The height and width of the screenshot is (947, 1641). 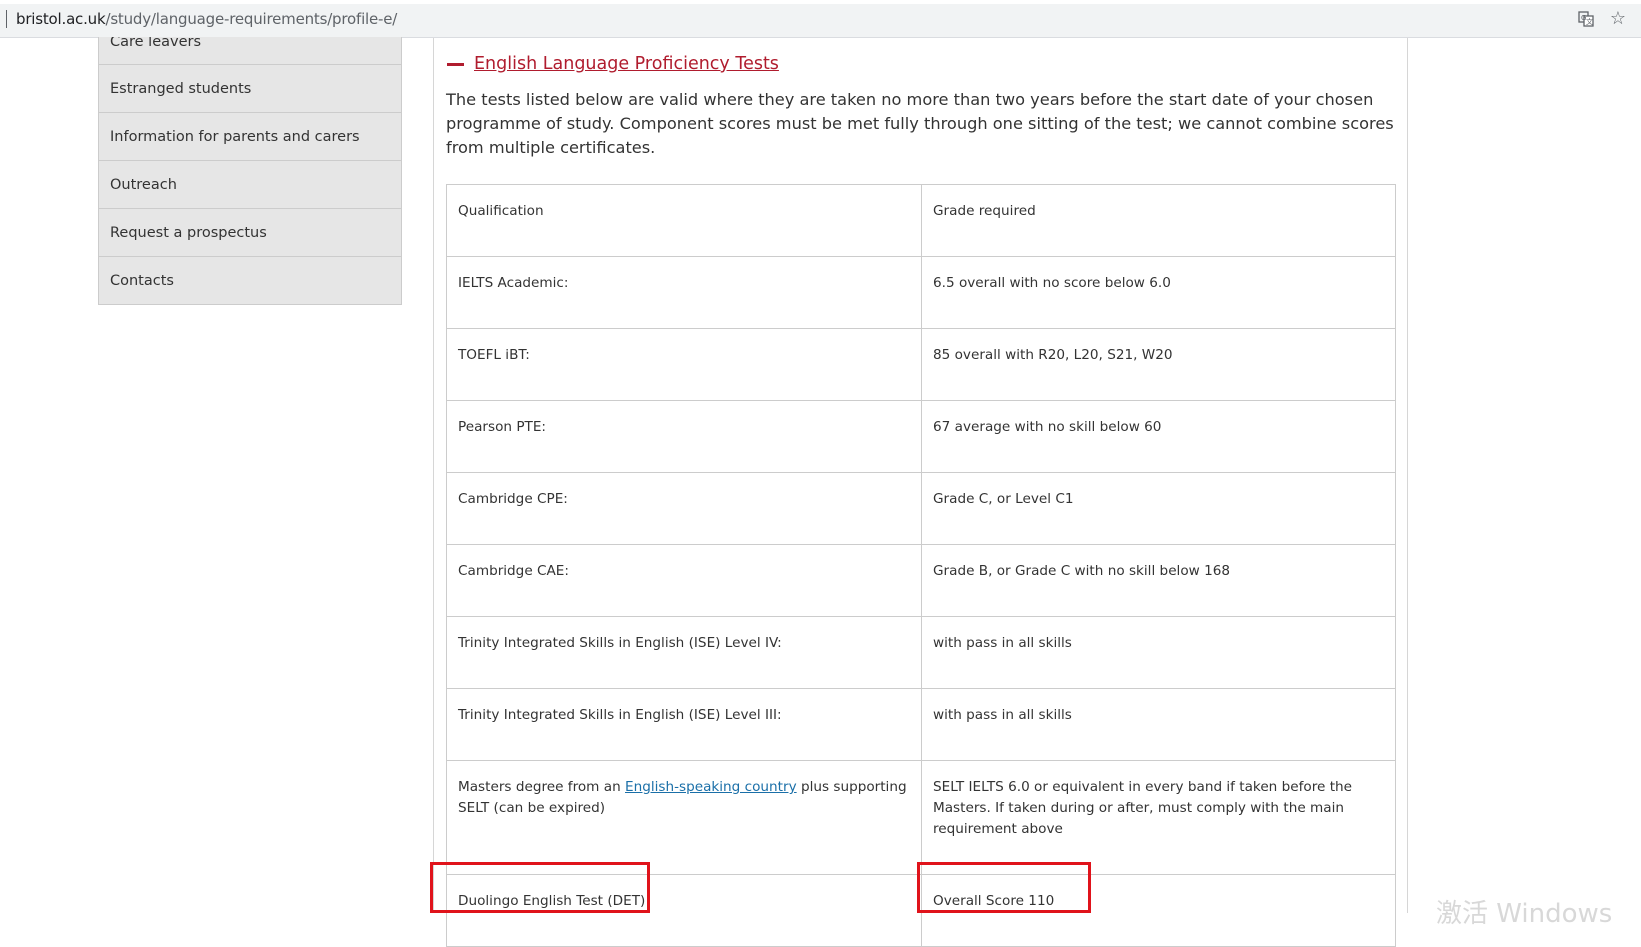 I want to click on star-icon: ☆, so click(x=1618, y=18).